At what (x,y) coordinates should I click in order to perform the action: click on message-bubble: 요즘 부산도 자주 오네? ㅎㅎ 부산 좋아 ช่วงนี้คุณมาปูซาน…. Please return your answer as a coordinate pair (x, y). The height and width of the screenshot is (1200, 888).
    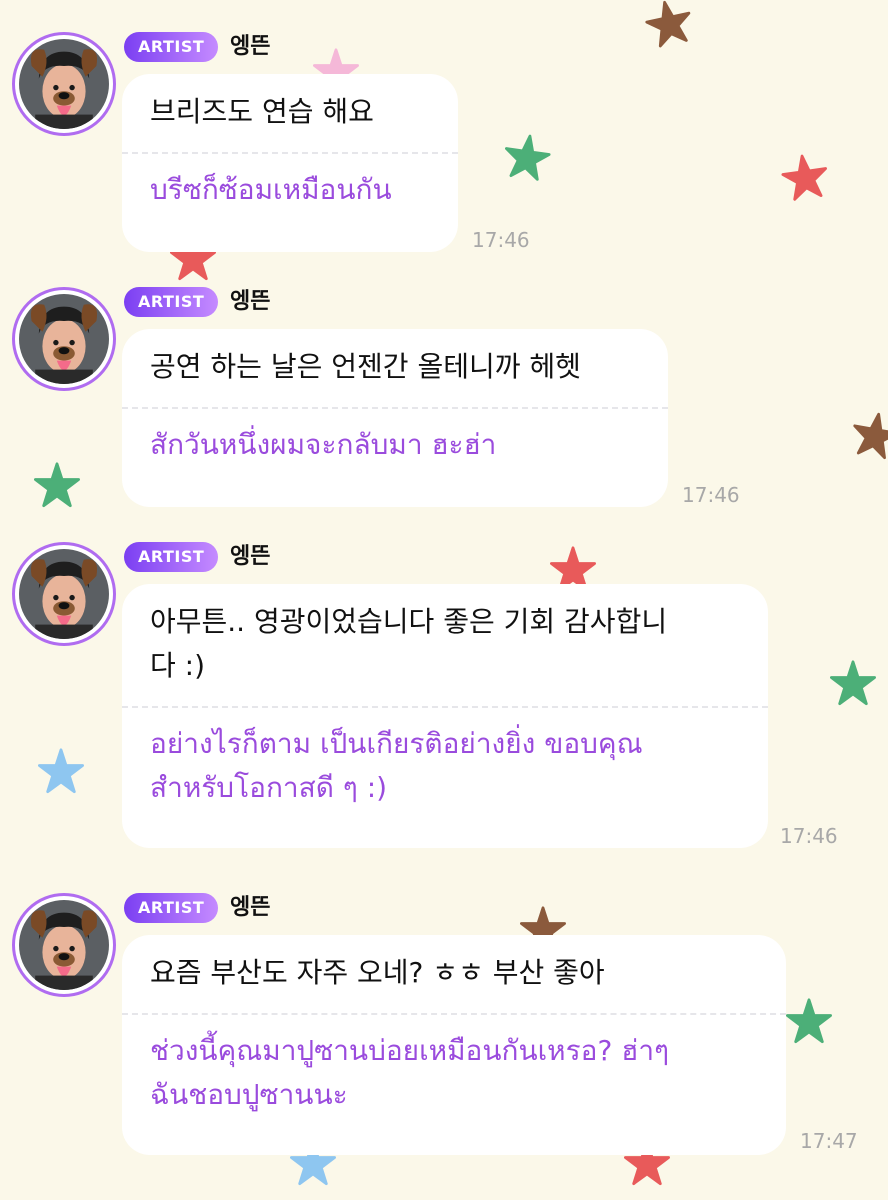
    Looking at the image, I should click on (454, 1045).